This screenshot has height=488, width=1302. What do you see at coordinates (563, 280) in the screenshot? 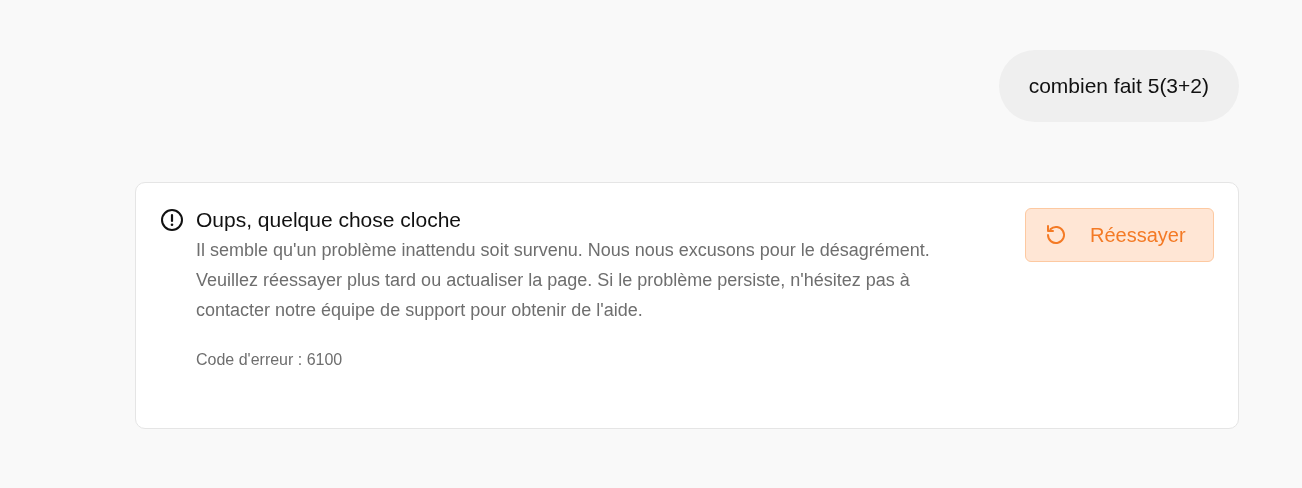
I see `error-message: Il semble qu'un problème inattendu soit survenu. Nous nous excusons pour le désagrément. Veuillez réessayer plus tard ou actualiser la page. Si le problème persiste, n'hésitez pas à contacter notre équipe de support pour obtenir de l'aide.` at bounding box center [563, 280].